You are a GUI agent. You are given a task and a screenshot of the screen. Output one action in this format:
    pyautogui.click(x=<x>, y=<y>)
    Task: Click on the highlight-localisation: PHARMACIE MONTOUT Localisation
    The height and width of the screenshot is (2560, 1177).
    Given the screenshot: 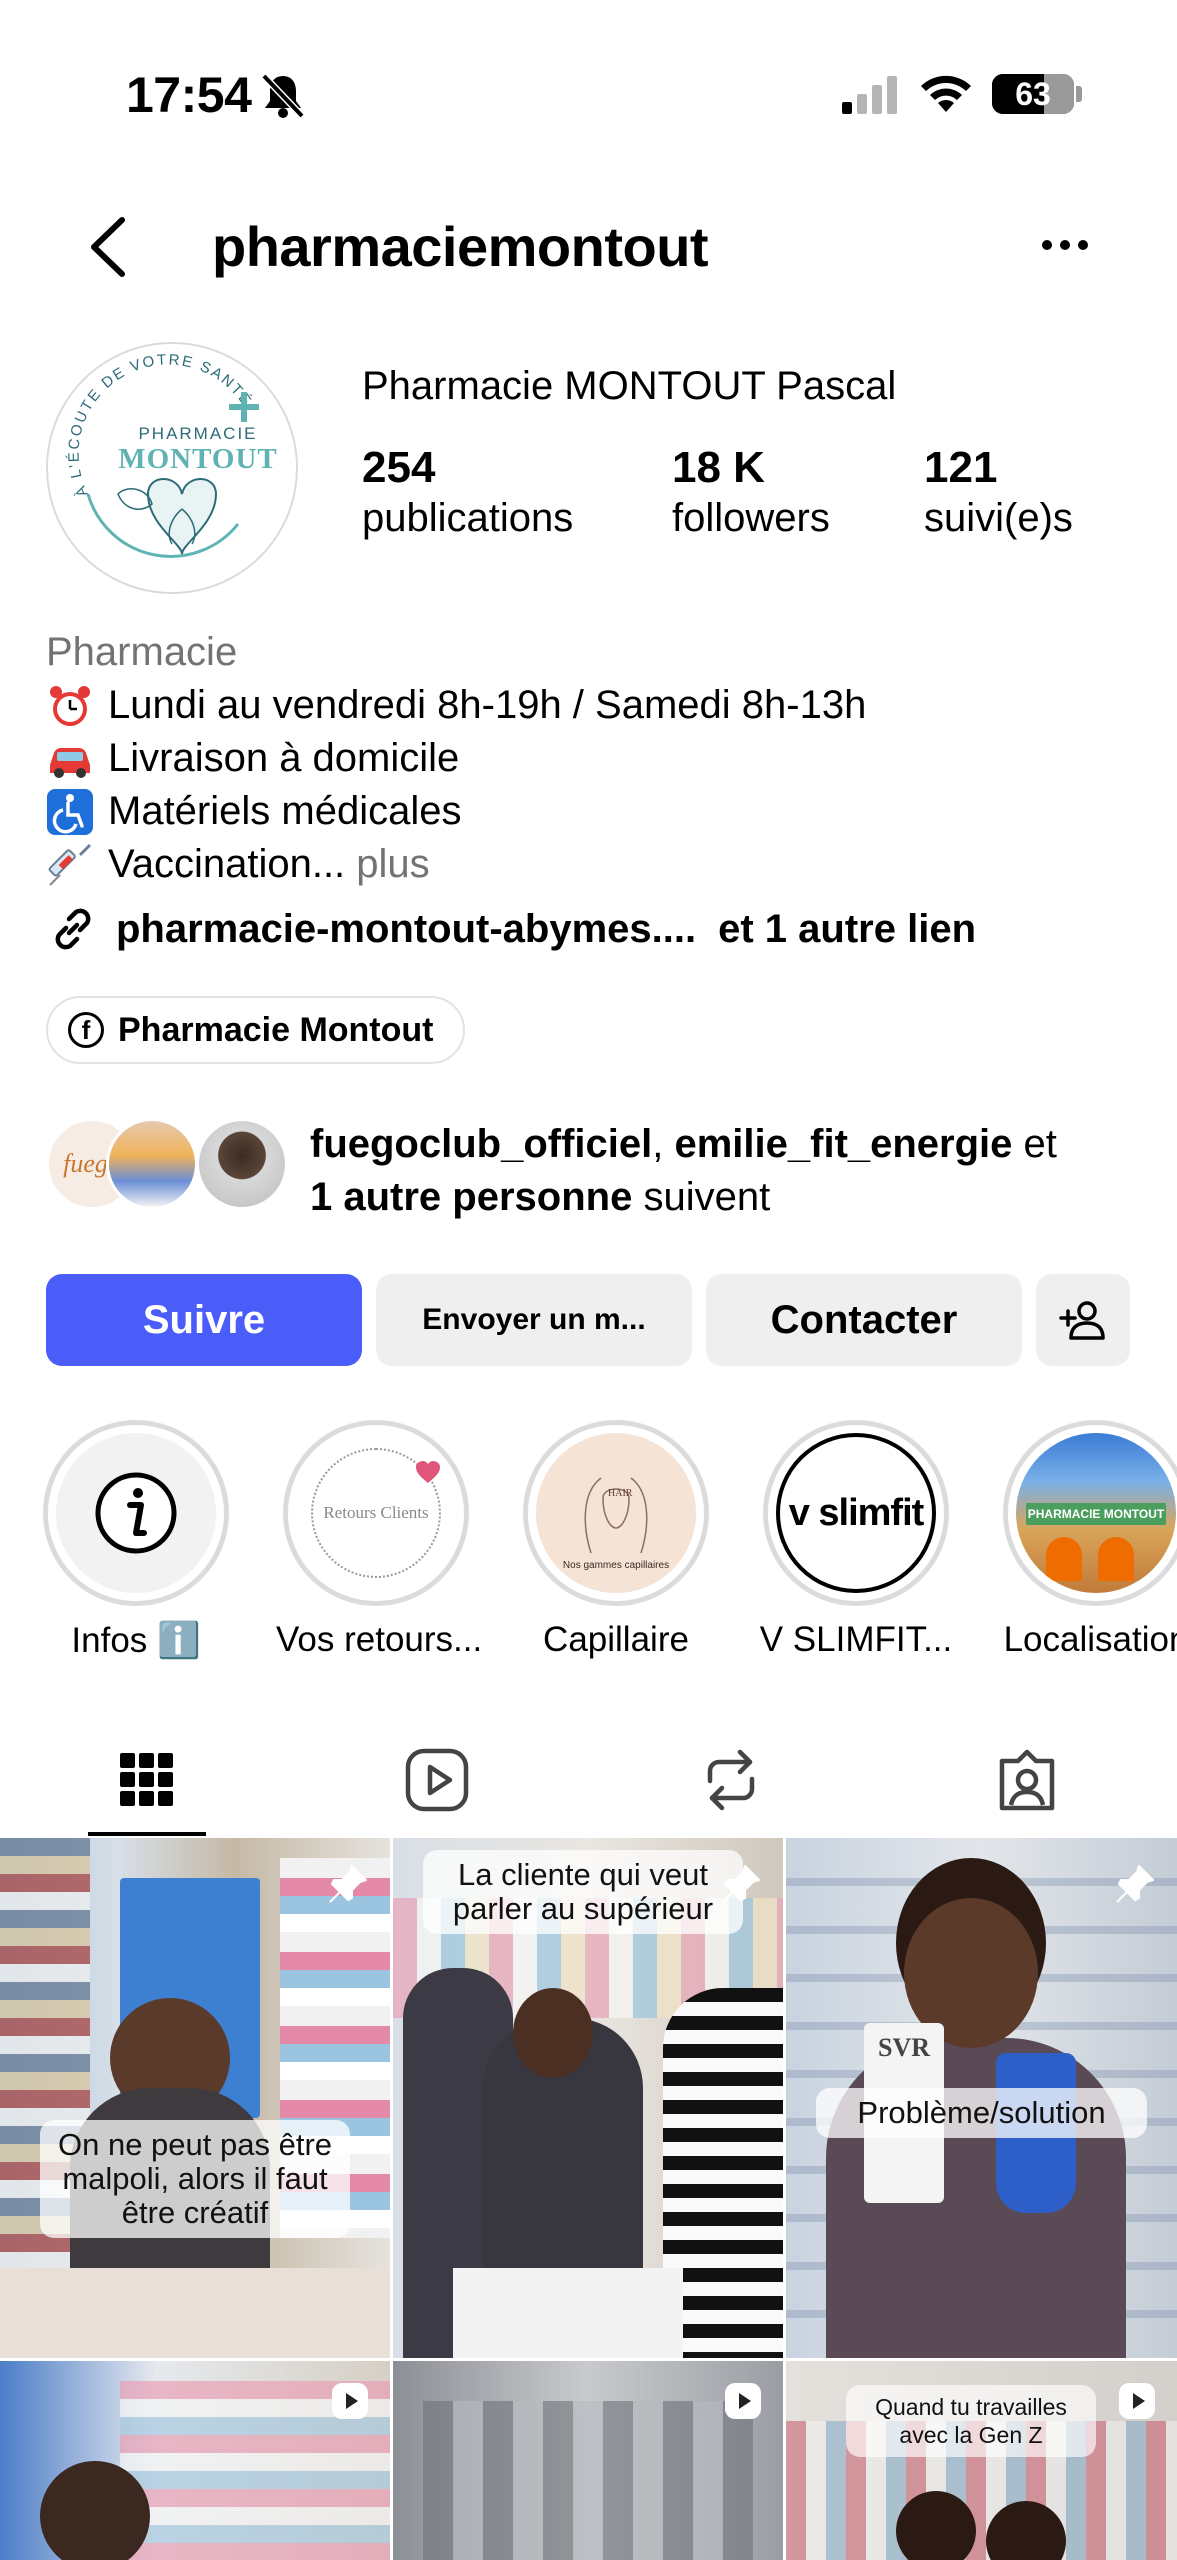 What is the action you would take?
    pyautogui.click(x=1086, y=1540)
    